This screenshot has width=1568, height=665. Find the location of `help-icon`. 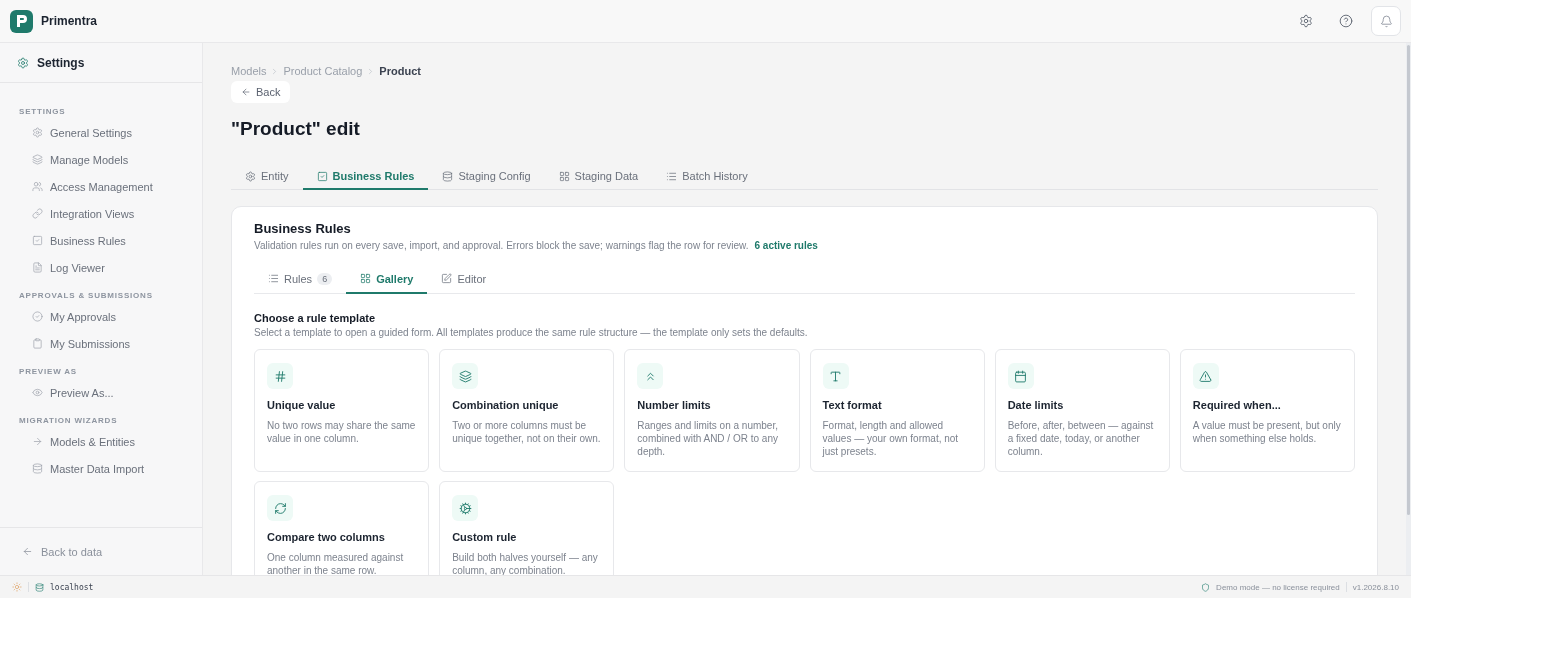

help-icon is located at coordinates (1346, 21).